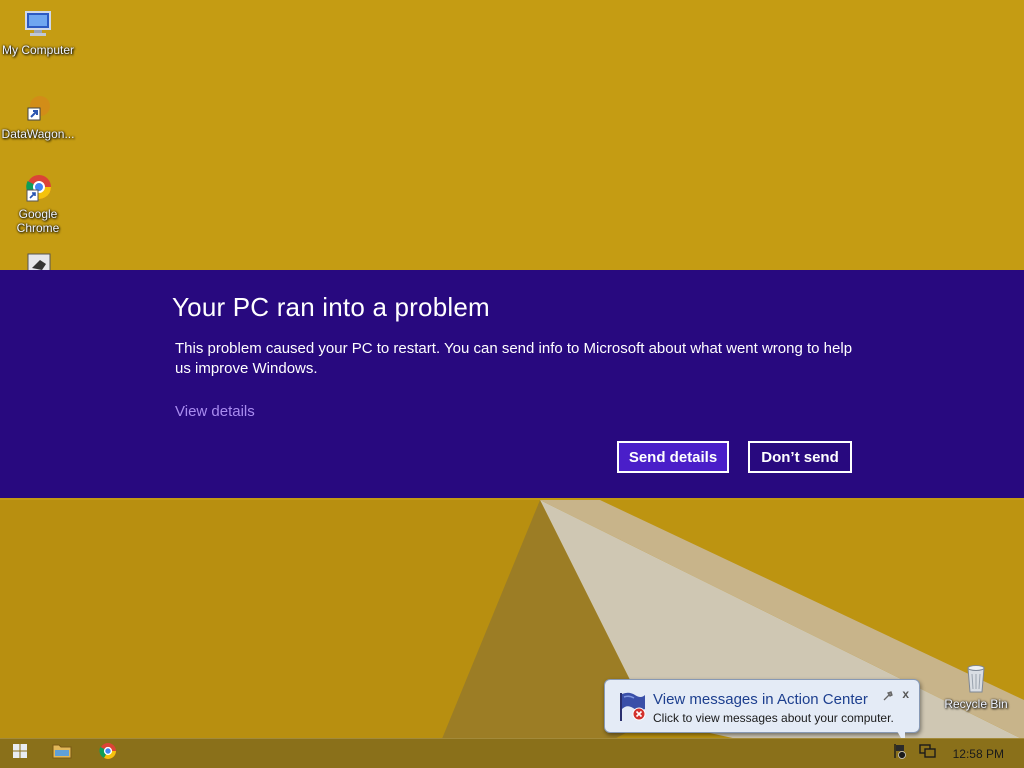  I want to click on taskbar-file-explorer, so click(62, 753).